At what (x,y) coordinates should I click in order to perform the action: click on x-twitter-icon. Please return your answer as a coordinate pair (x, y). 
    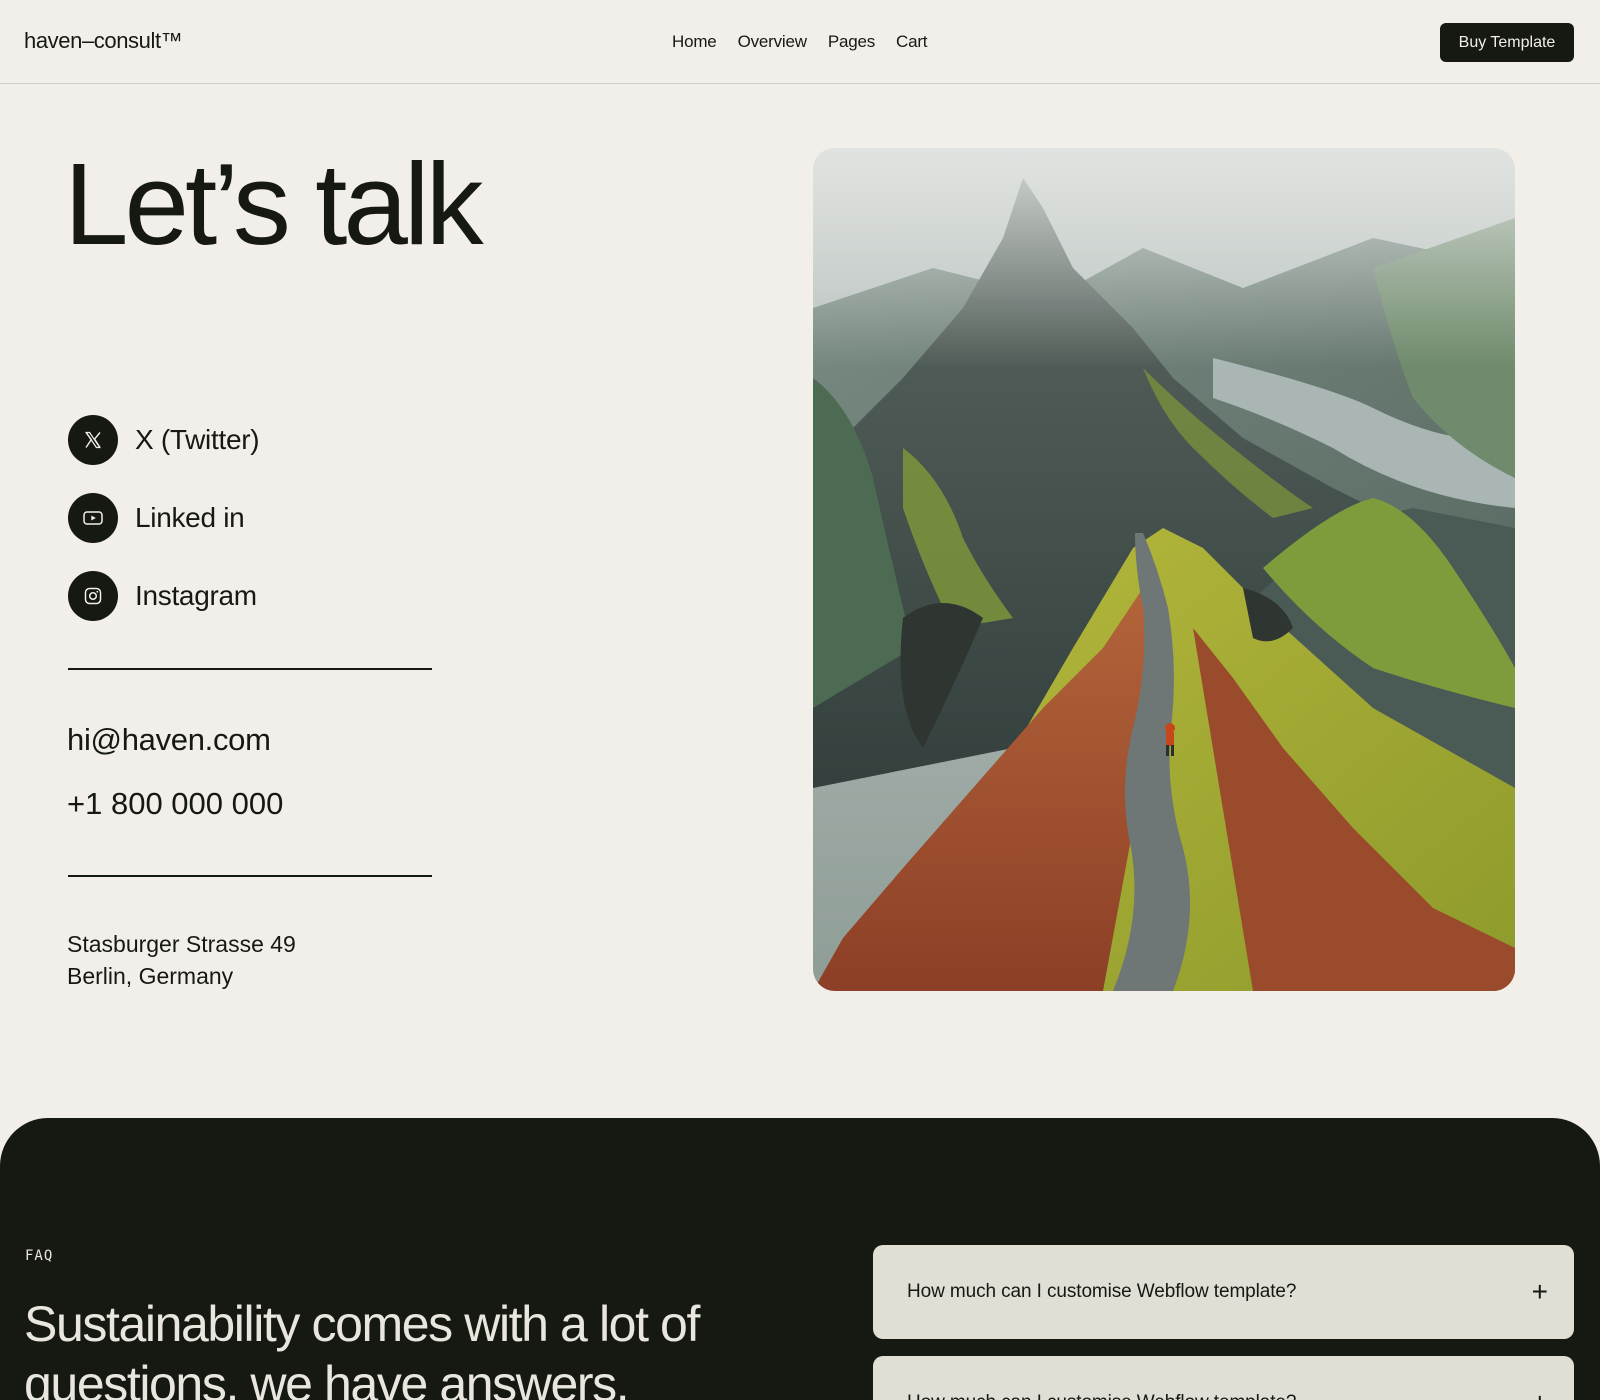
    Looking at the image, I should click on (93, 440).